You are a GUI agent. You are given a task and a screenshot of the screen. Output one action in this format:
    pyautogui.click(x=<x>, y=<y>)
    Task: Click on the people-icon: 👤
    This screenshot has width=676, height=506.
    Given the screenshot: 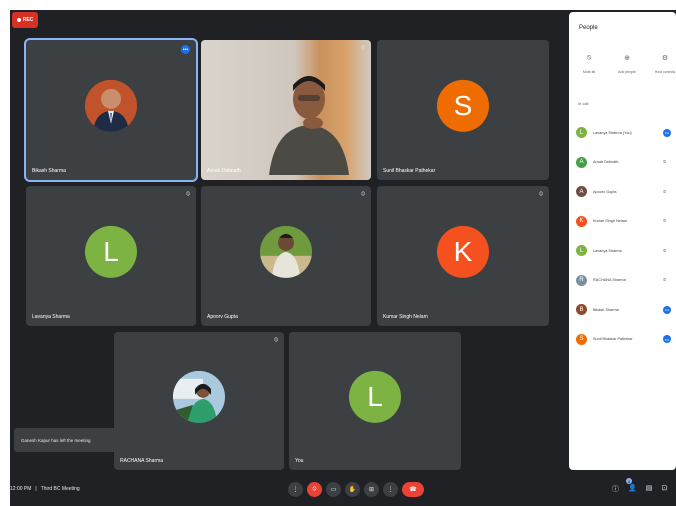 What is the action you would take?
    pyautogui.click(x=632, y=489)
    